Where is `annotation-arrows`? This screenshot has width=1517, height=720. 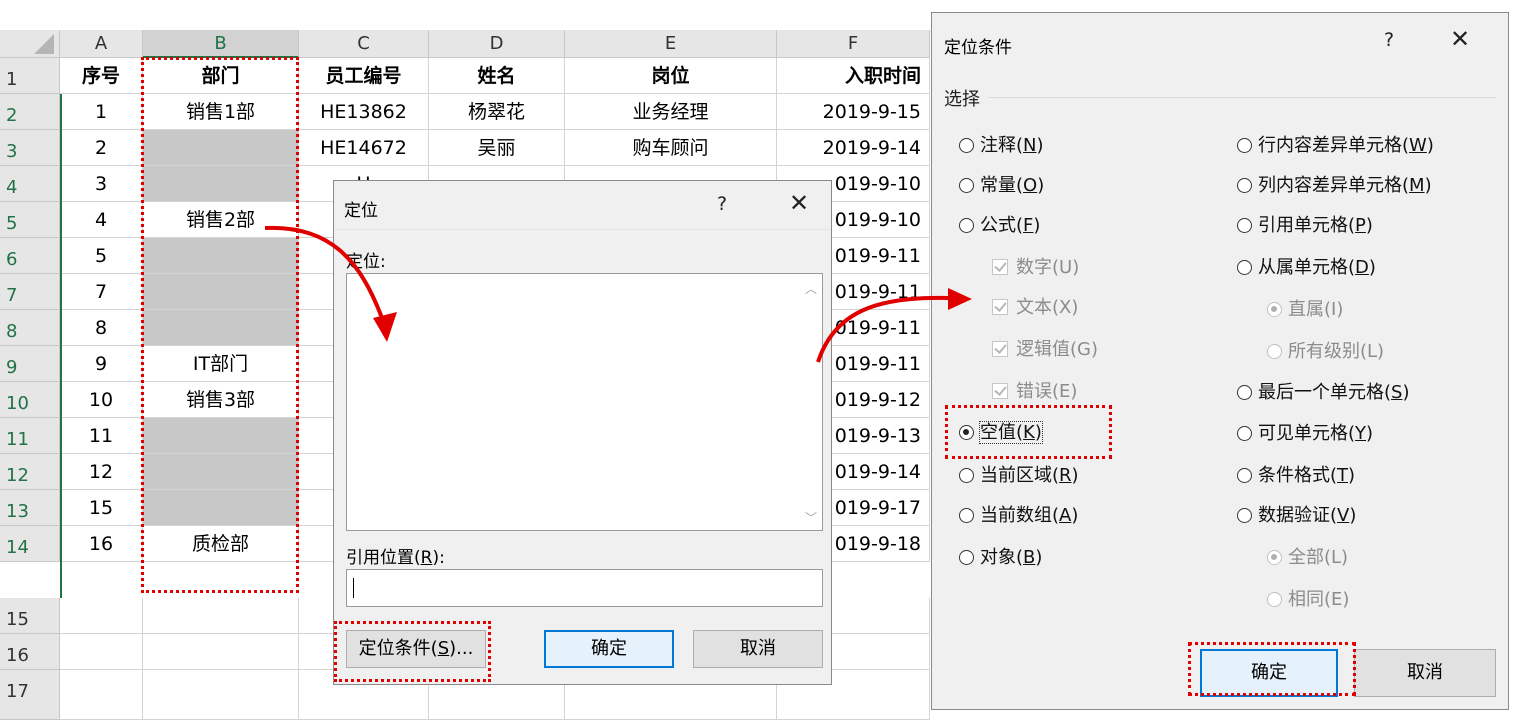
annotation-arrows is located at coordinates (618, 294).